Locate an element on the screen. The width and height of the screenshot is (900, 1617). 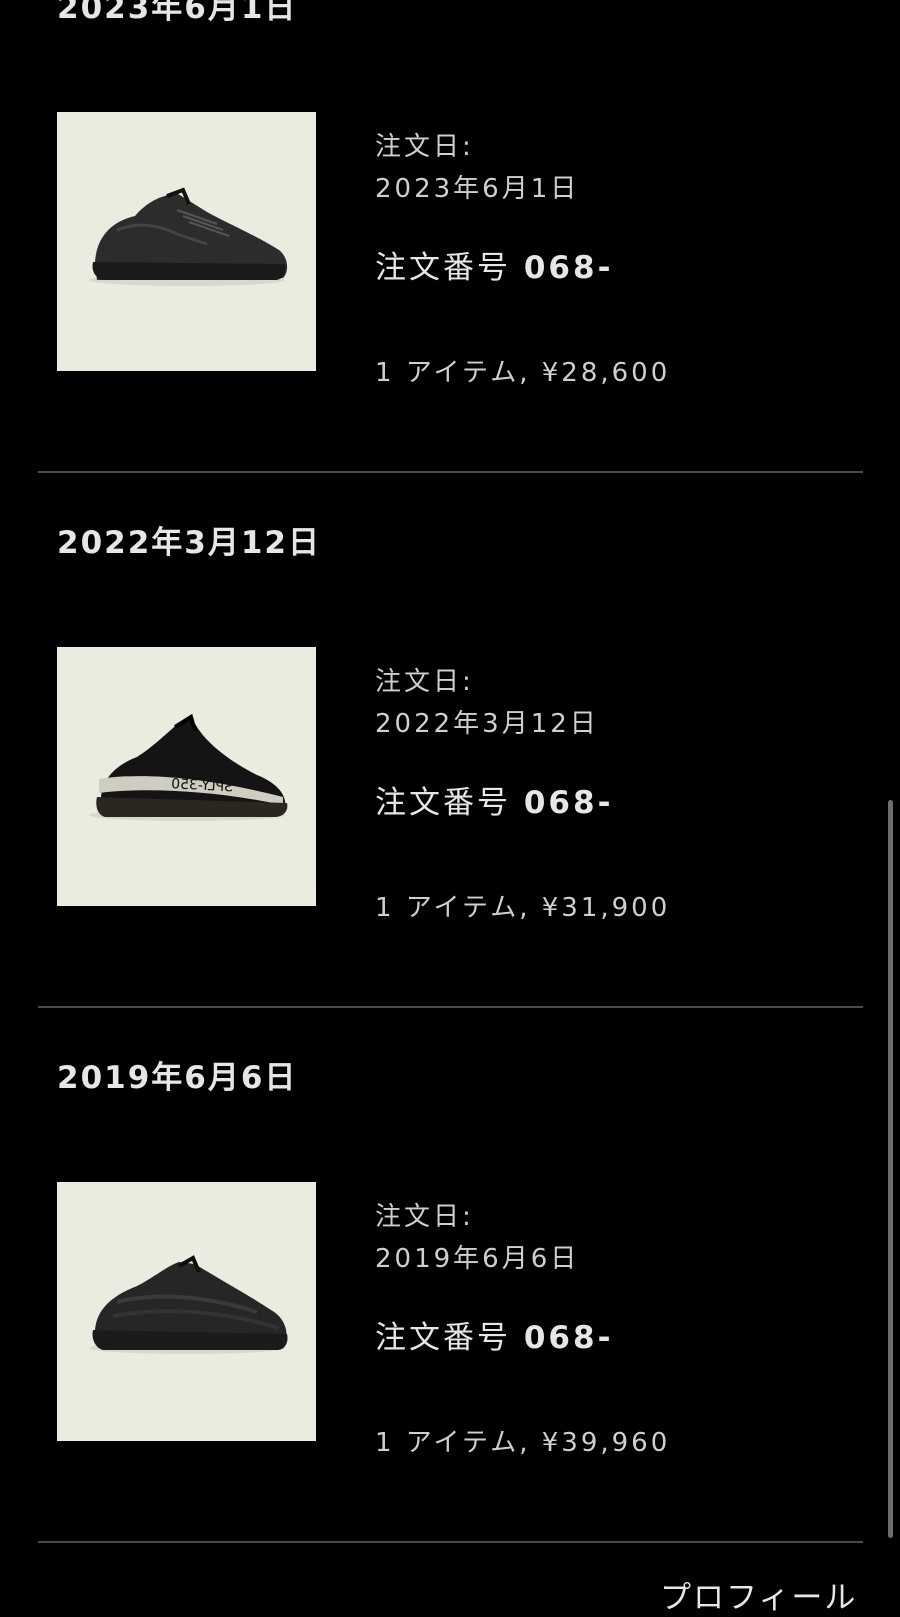
items-summary: 1 アイテム, ¥28,600 is located at coordinates (523, 373).